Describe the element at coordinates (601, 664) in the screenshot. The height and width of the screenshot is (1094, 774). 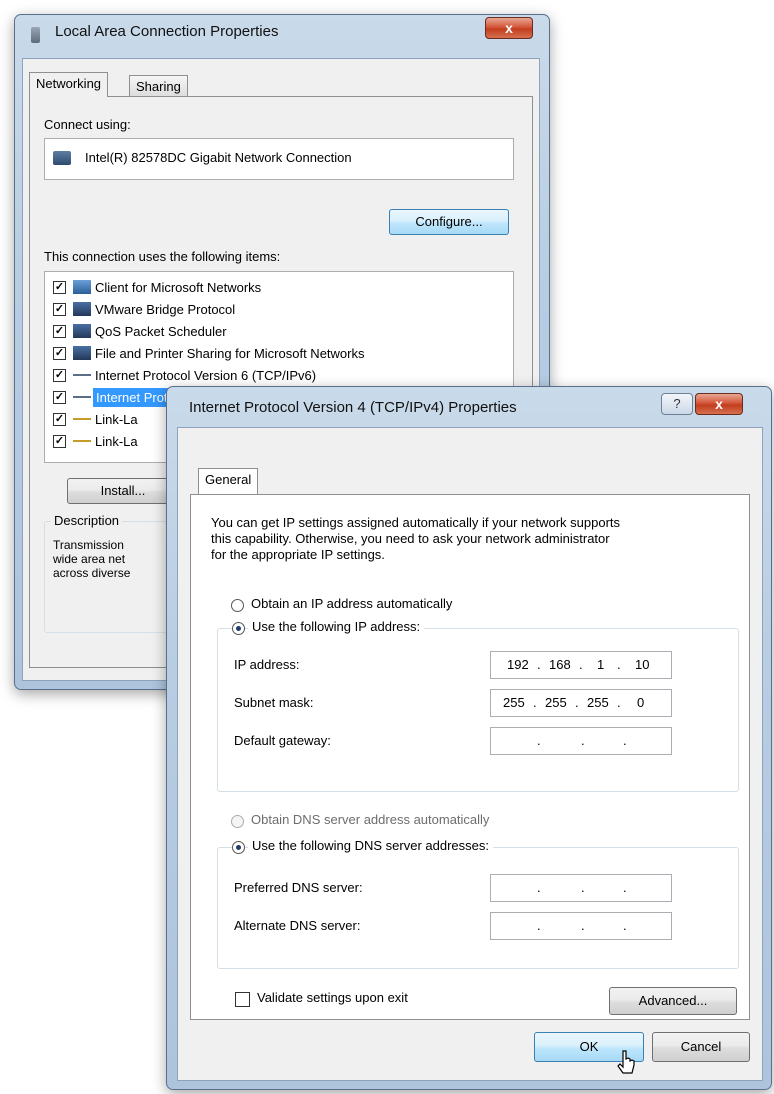
I see `octet: 1` at that location.